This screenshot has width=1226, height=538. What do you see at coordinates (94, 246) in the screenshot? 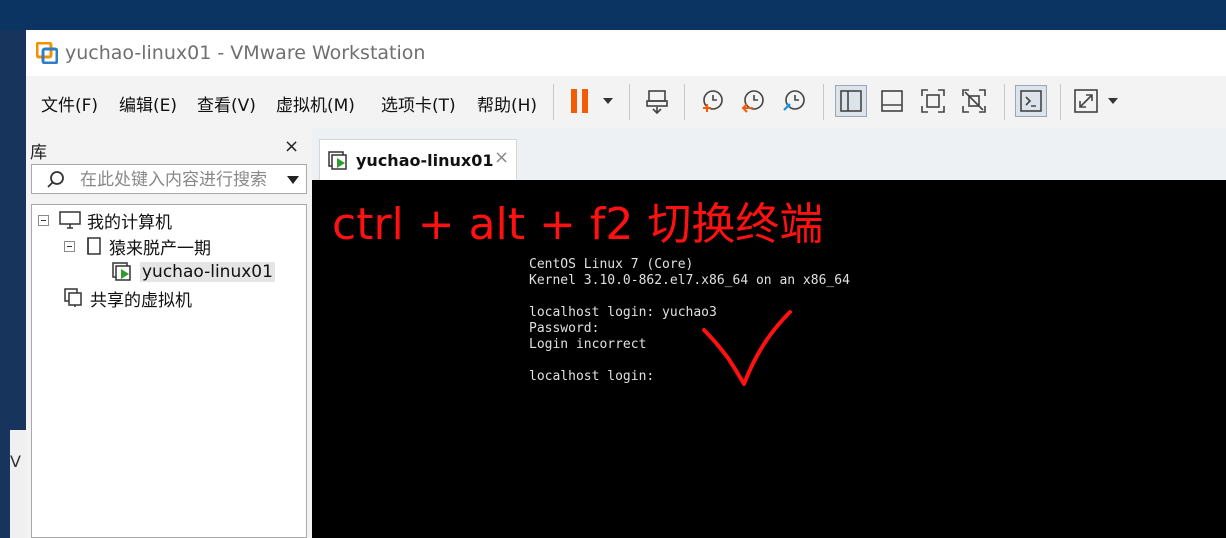
I see `folder-icon` at bounding box center [94, 246].